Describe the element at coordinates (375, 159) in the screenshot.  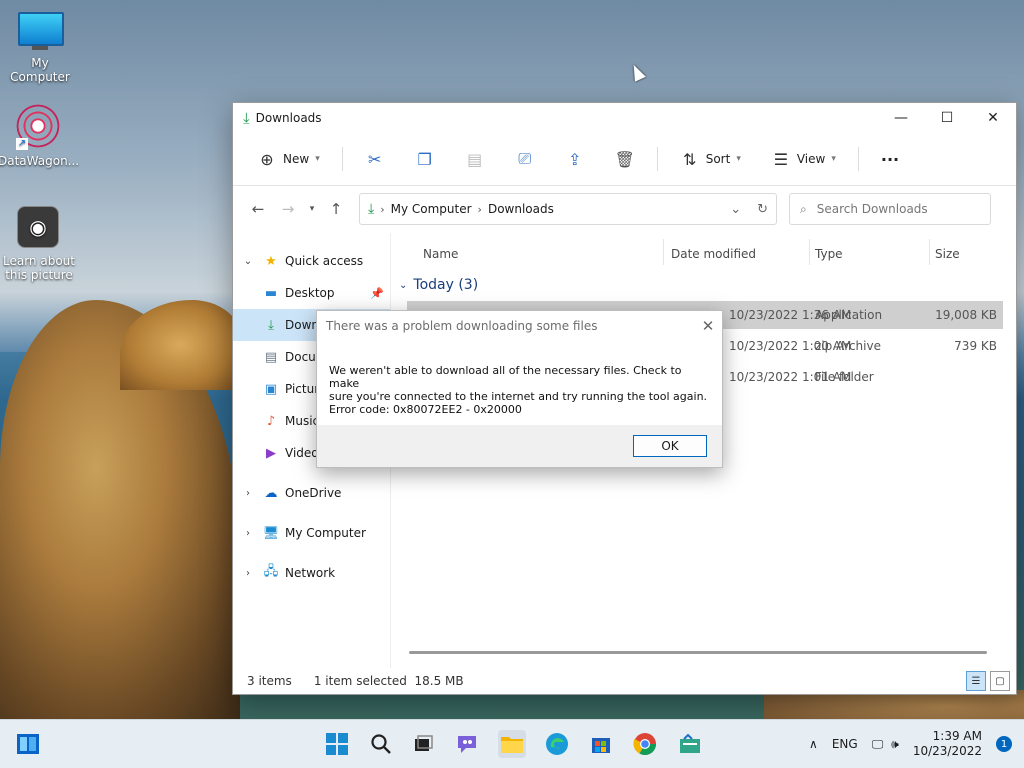
I see `cut-button: ✂` at that location.